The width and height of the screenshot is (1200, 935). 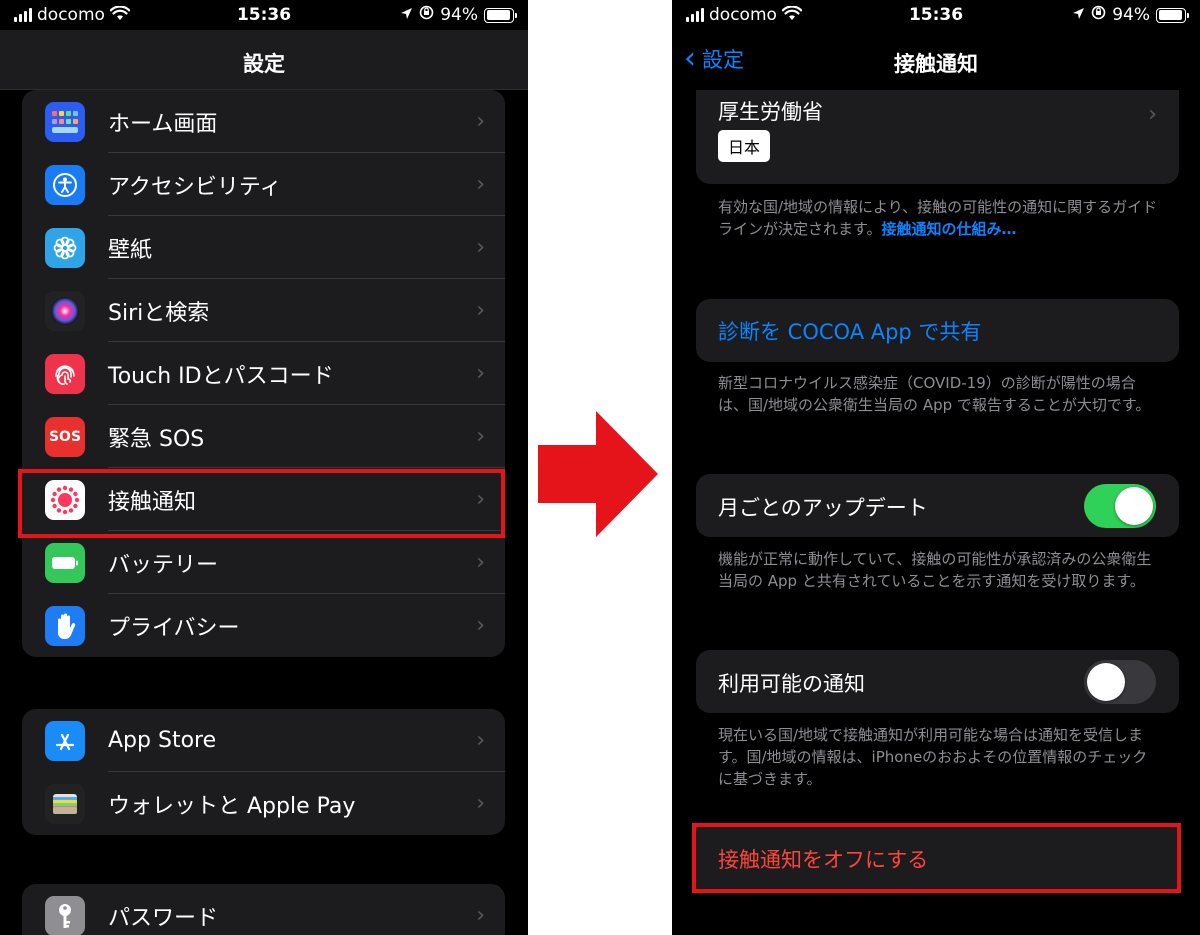 I want to click on settings-group-passwords: パスワード ›, so click(x=263, y=909).